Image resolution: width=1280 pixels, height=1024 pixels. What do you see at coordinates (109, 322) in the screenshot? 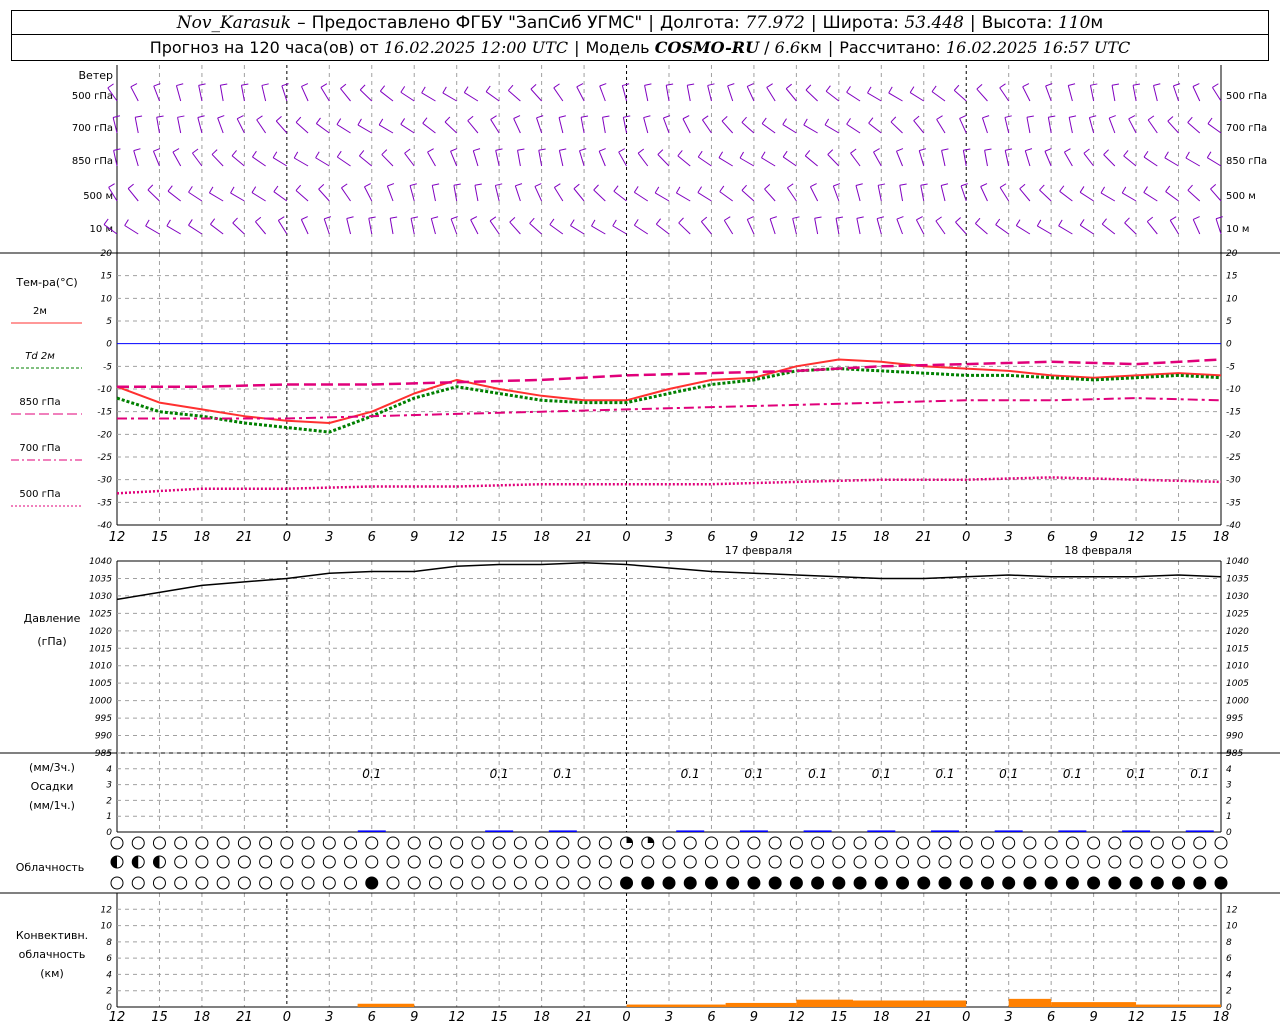
I see `temp-tick-left: 5` at bounding box center [109, 322].